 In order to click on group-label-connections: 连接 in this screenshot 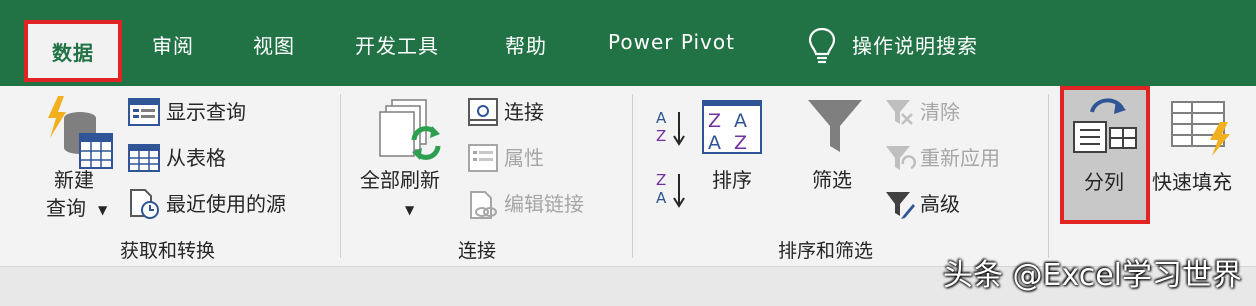, I will do `click(477, 251)`.